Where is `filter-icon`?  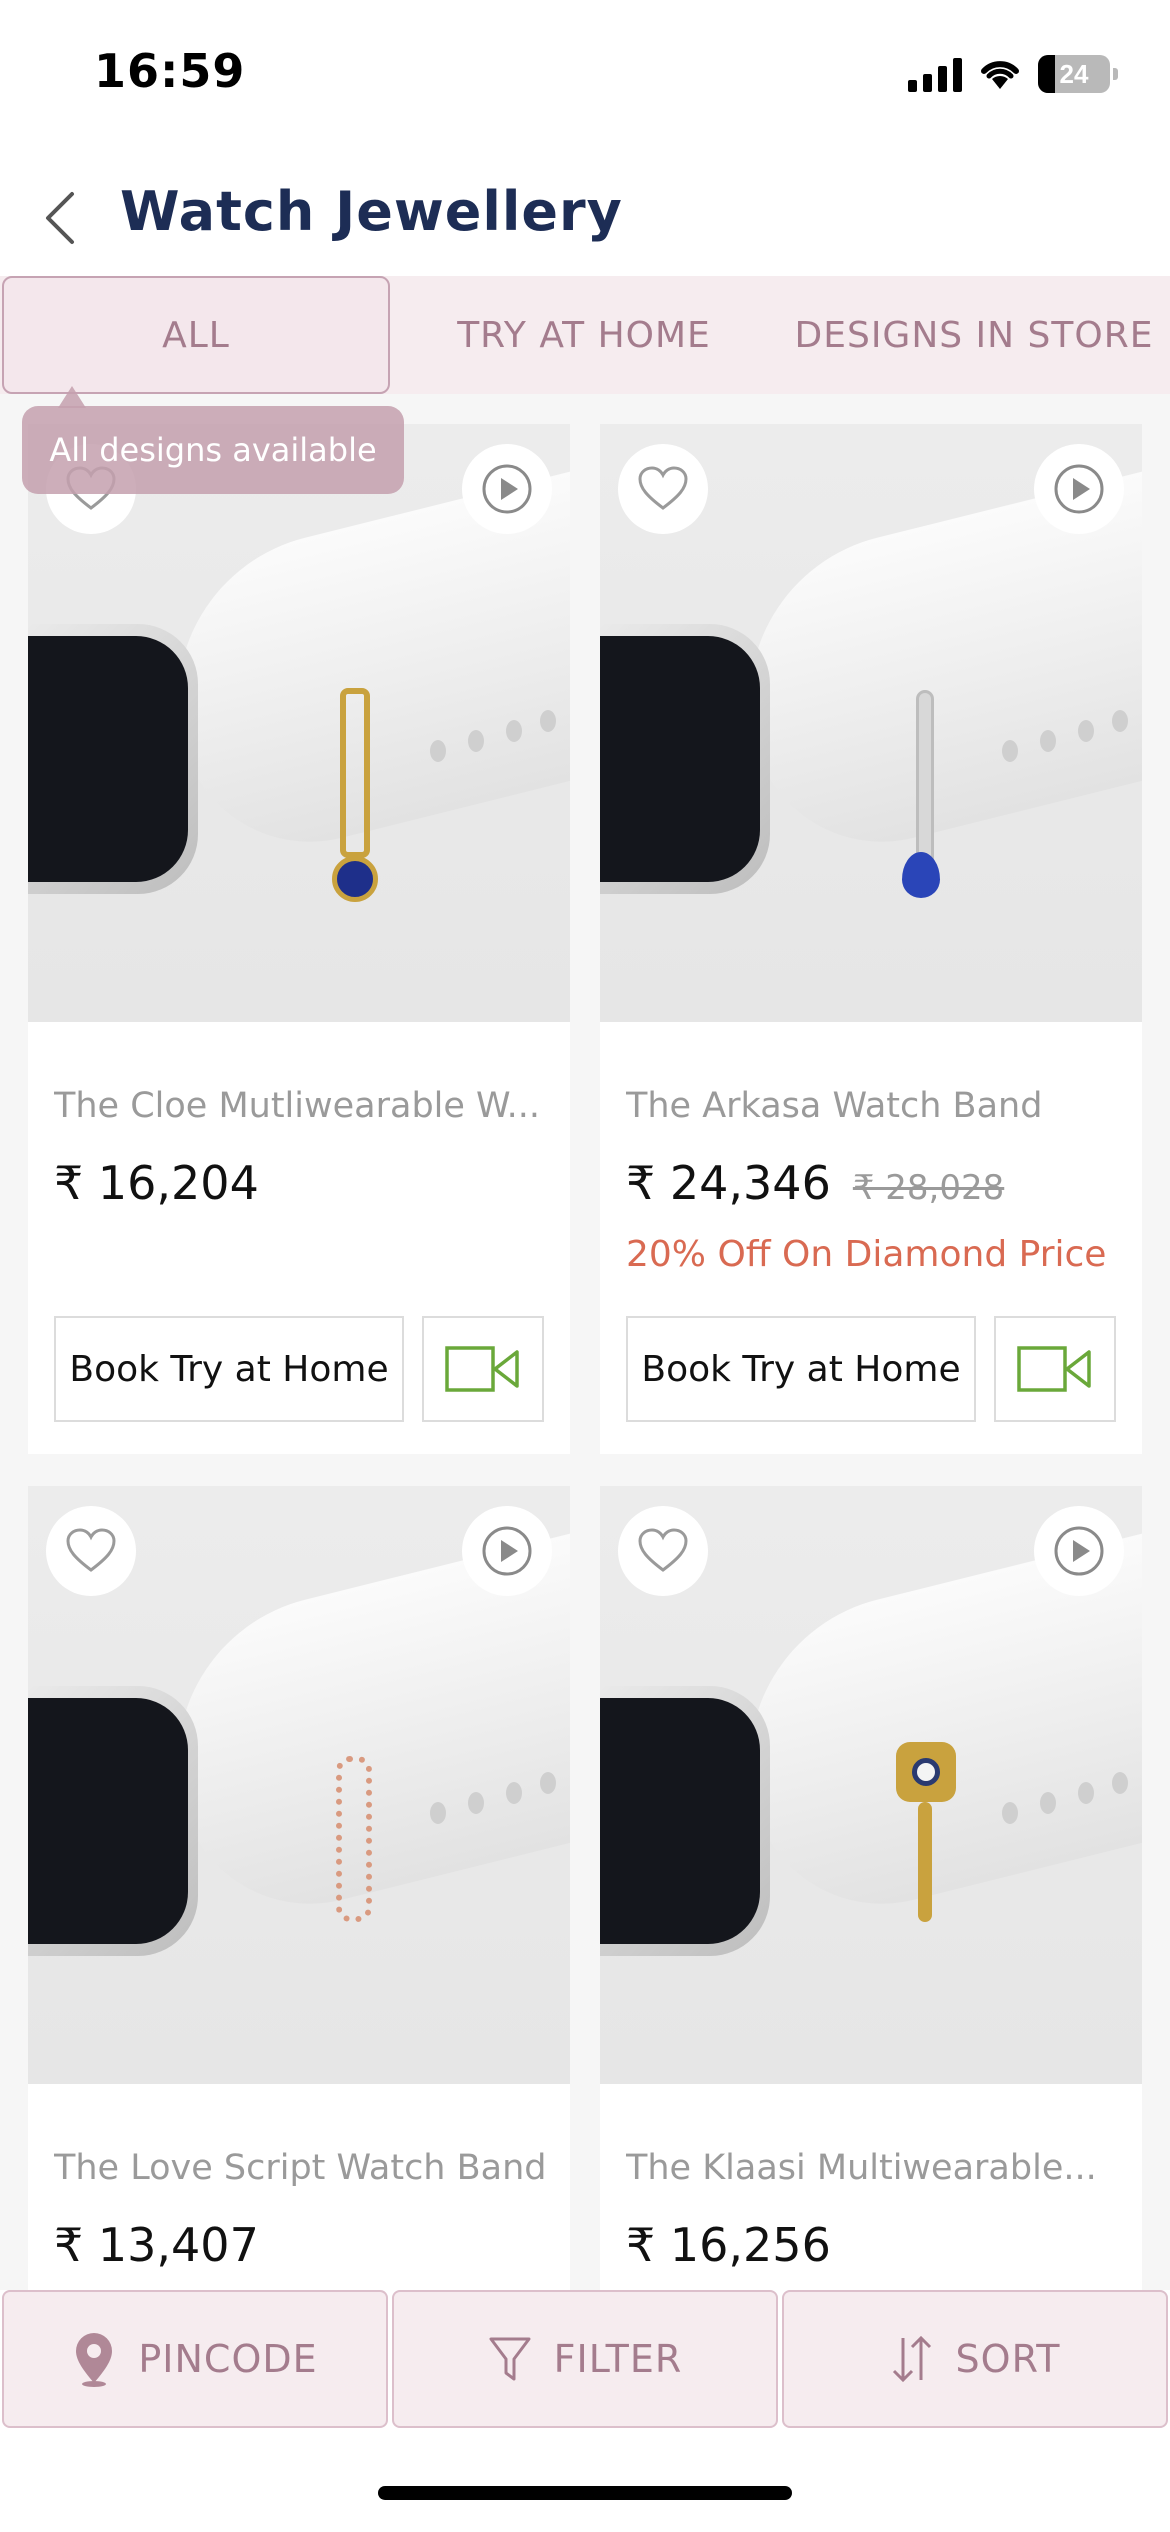
filter-icon is located at coordinates (510, 2359).